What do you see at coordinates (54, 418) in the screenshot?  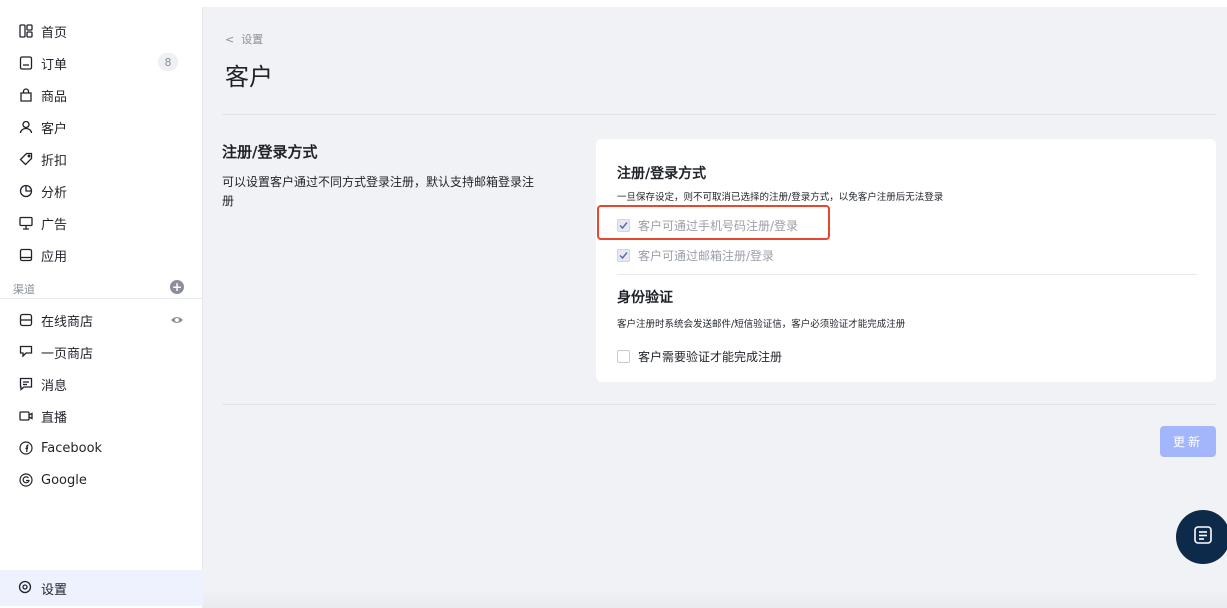 I see `sidebar-item-label: 直播` at bounding box center [54, 418].